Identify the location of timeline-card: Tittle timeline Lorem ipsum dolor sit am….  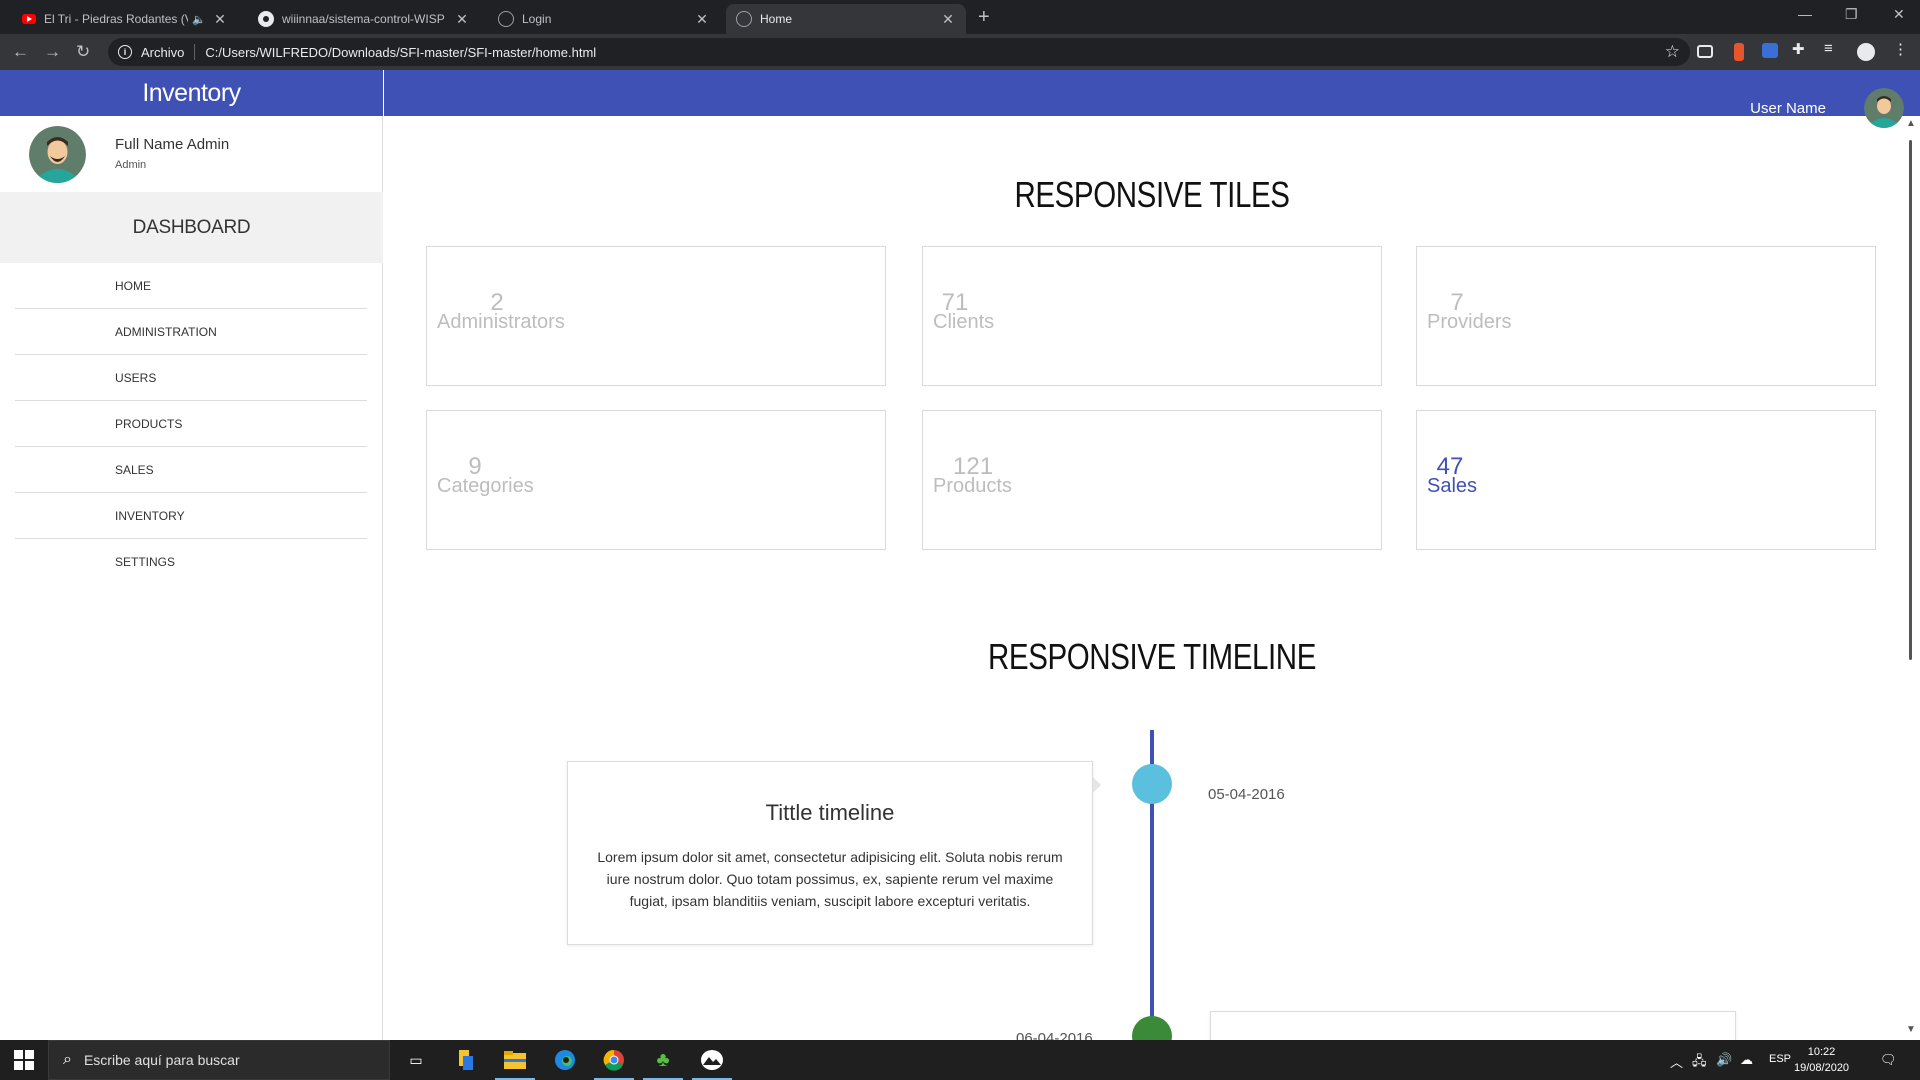
(830, 853).